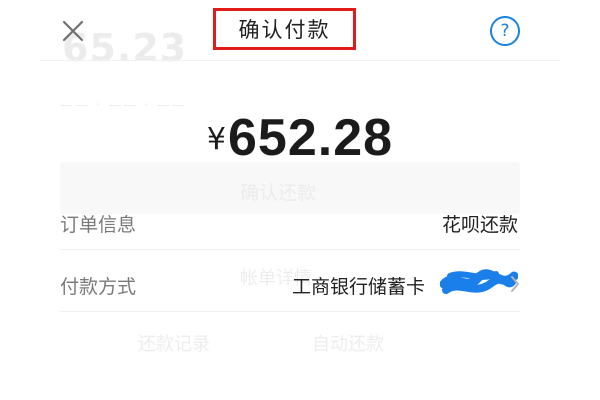 The width and height of the screenshot is (600, 400). What do you see at coordinates (359, 287) in the screenshot?
I see `payment-method-value: 工商银行储蓄卡` at bounding box center [359, 287].